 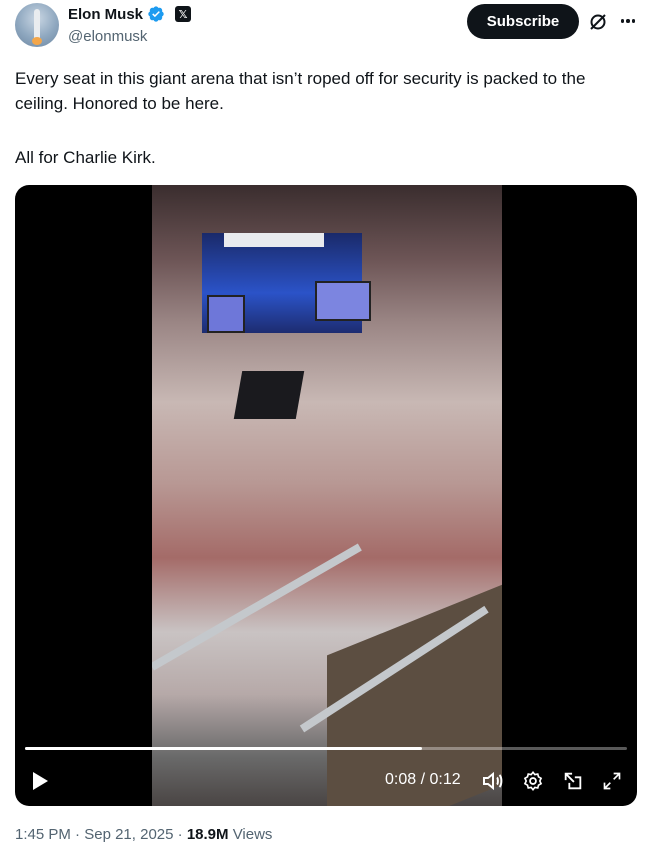 What do you see at coordinates (533, 781) in the screenshot?
I see `settings-icon` at bounding box center [533, 781].